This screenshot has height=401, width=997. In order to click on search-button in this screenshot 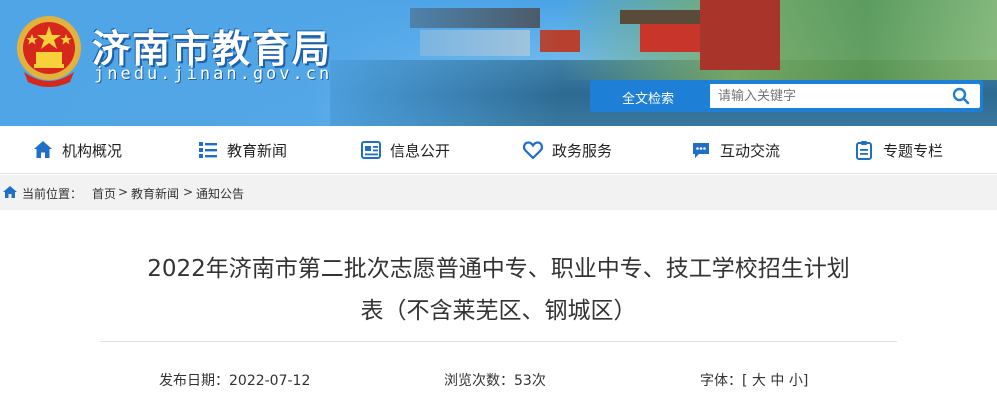, I will do `click(961, 96)`.